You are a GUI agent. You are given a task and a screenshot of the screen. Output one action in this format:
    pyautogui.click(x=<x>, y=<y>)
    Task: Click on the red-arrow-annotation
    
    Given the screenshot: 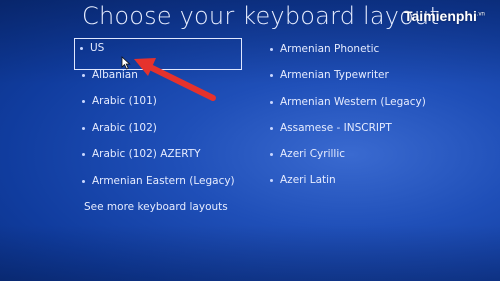 What is the action you would take?
    pyautogui.click(x=175, y=79)
    